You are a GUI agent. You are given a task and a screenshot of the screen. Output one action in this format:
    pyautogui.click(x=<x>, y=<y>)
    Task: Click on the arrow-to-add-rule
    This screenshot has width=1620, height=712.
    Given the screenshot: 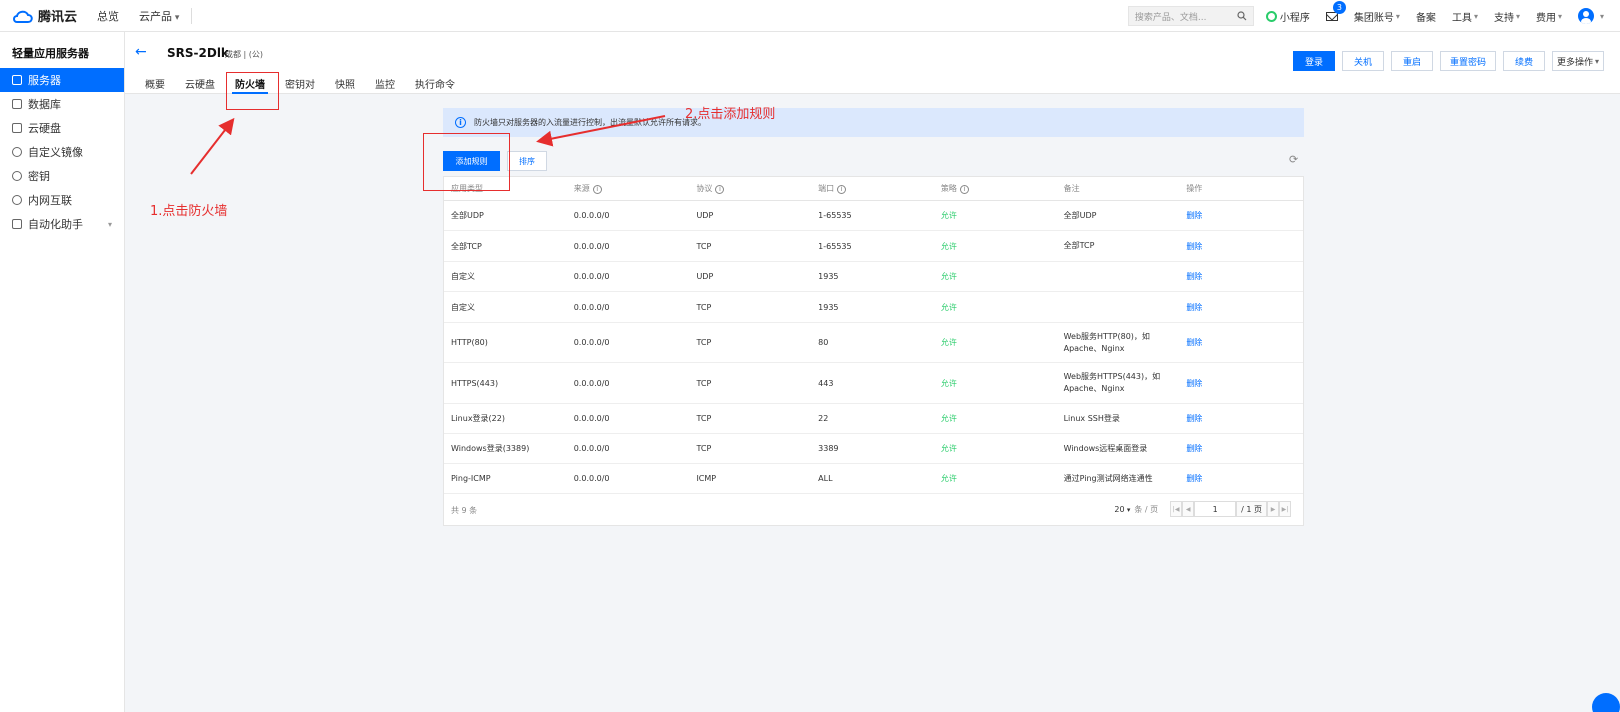 What is the action you would take?
    pyautogui.click(x=601, y=131)
    